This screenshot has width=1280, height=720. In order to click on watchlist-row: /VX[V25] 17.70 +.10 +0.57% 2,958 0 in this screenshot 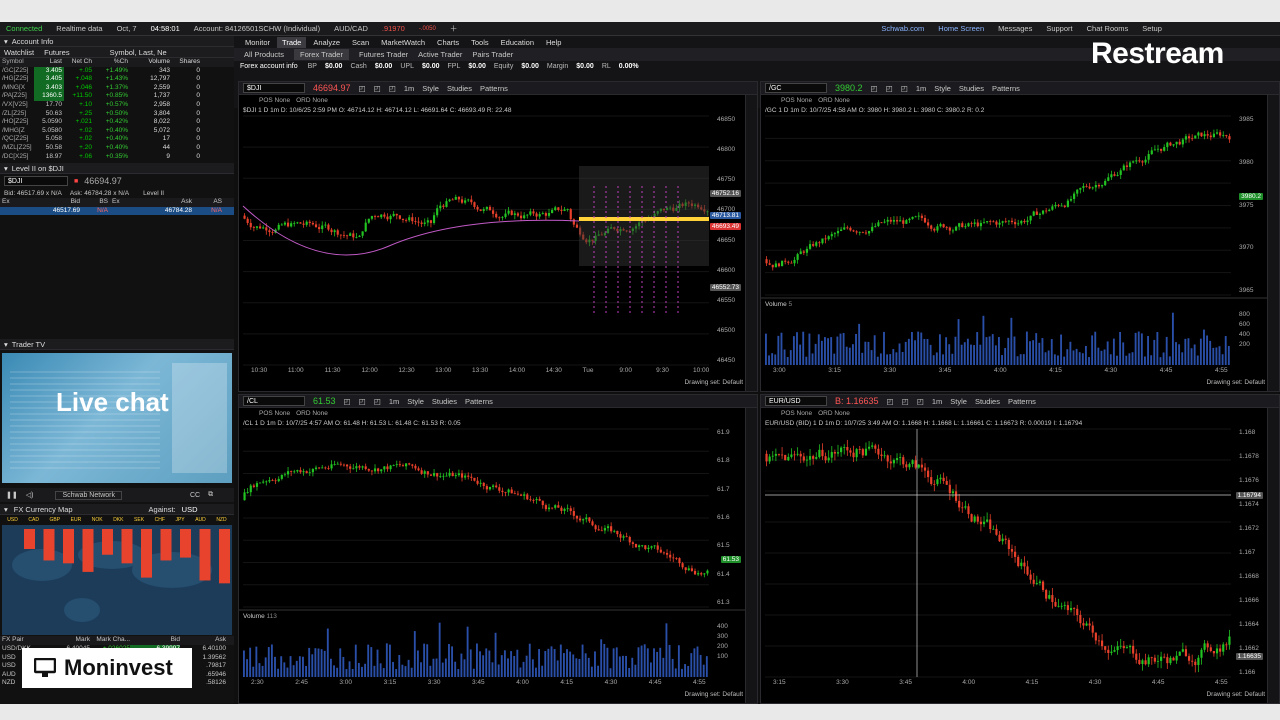, I will do `click(117, 105)`.